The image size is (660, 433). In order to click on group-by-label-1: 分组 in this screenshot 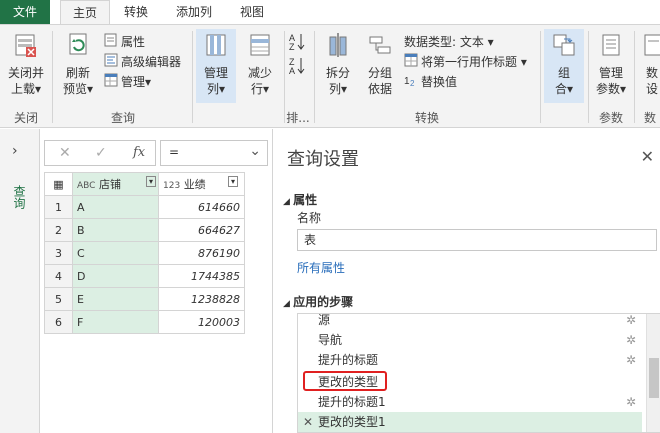, I will do `click(379, 73)`.